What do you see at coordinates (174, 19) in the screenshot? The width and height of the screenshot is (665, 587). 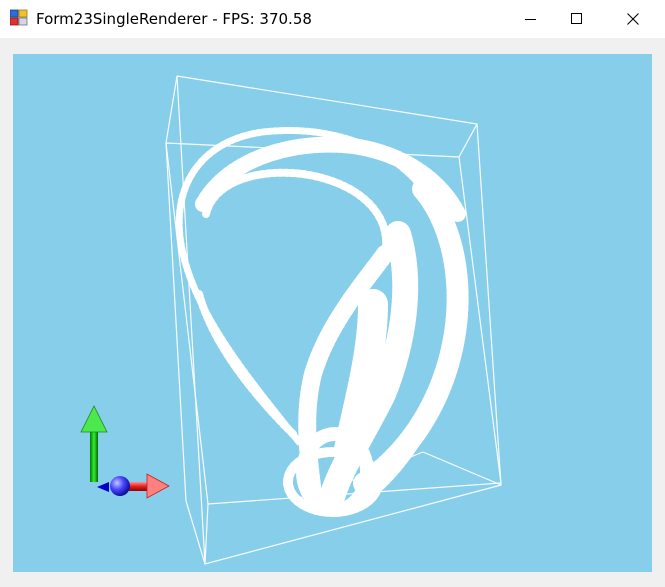 I see `window-title: Form23SingleRenderer - FPS: 370.58` at bounding box center [174, 19].